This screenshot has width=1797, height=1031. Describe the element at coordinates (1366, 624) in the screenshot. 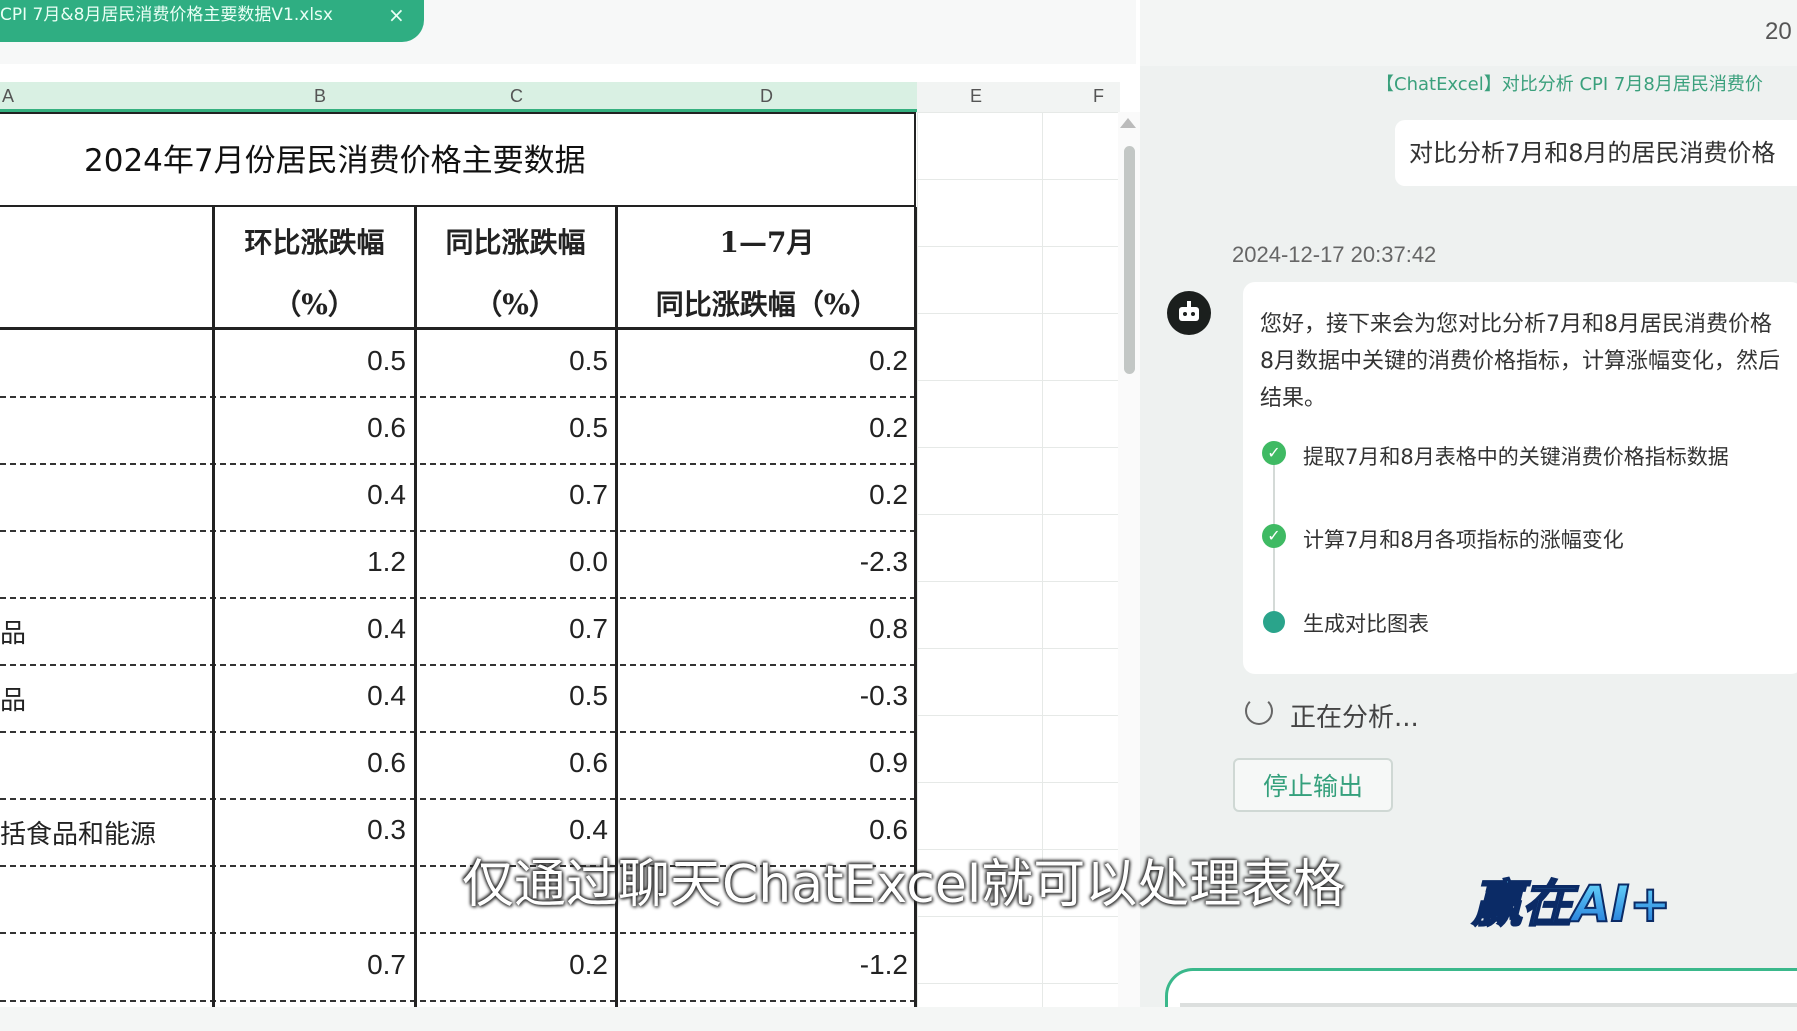

I see `step-label: 生成对比图表` at that location.